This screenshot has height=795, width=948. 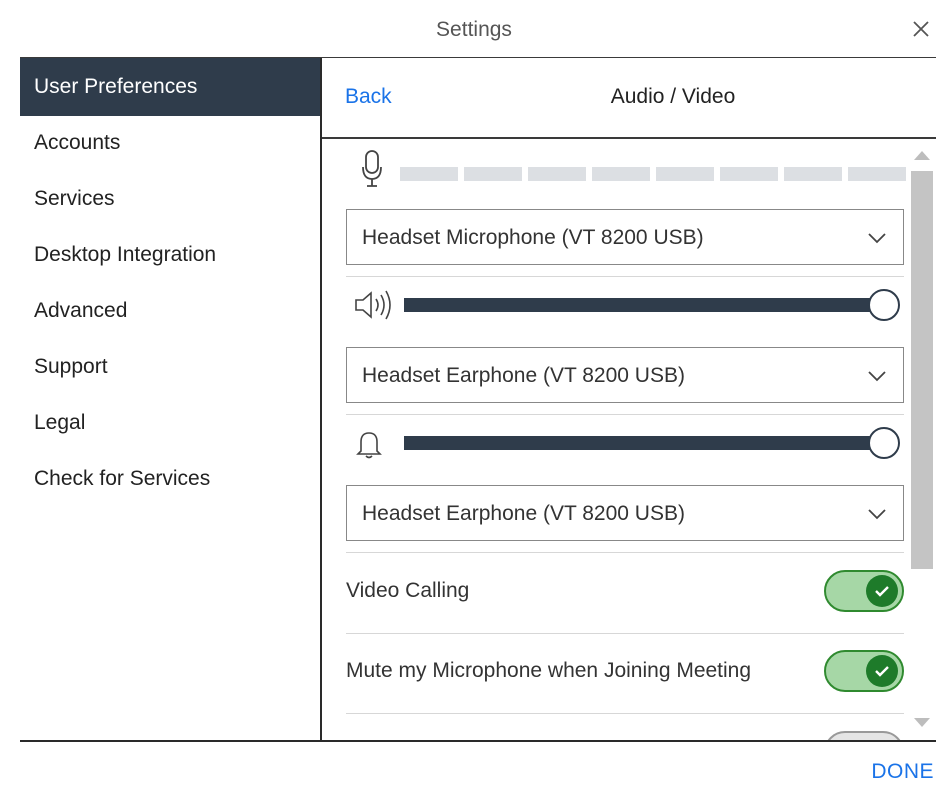 I want to click on close-button, so click(x=921, y=29).